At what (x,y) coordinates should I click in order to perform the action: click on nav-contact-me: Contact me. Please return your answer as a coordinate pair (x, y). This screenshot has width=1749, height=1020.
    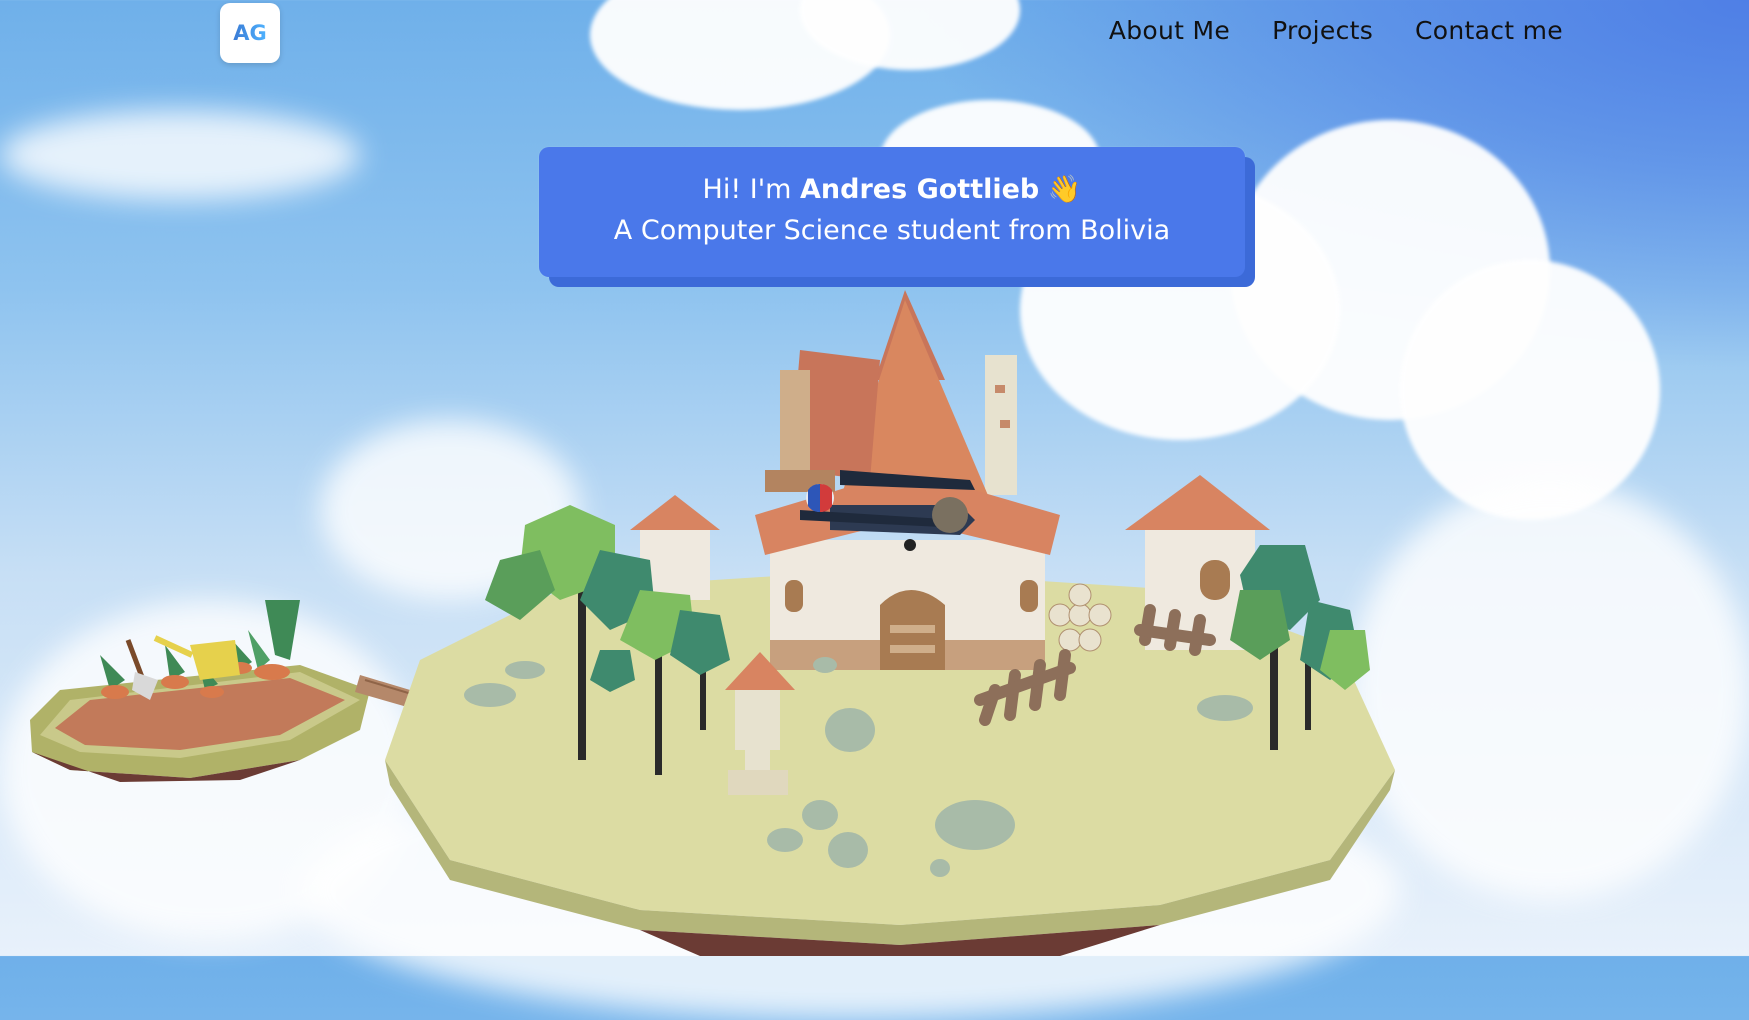
    Looking at the image, I should click on (1489, 30).